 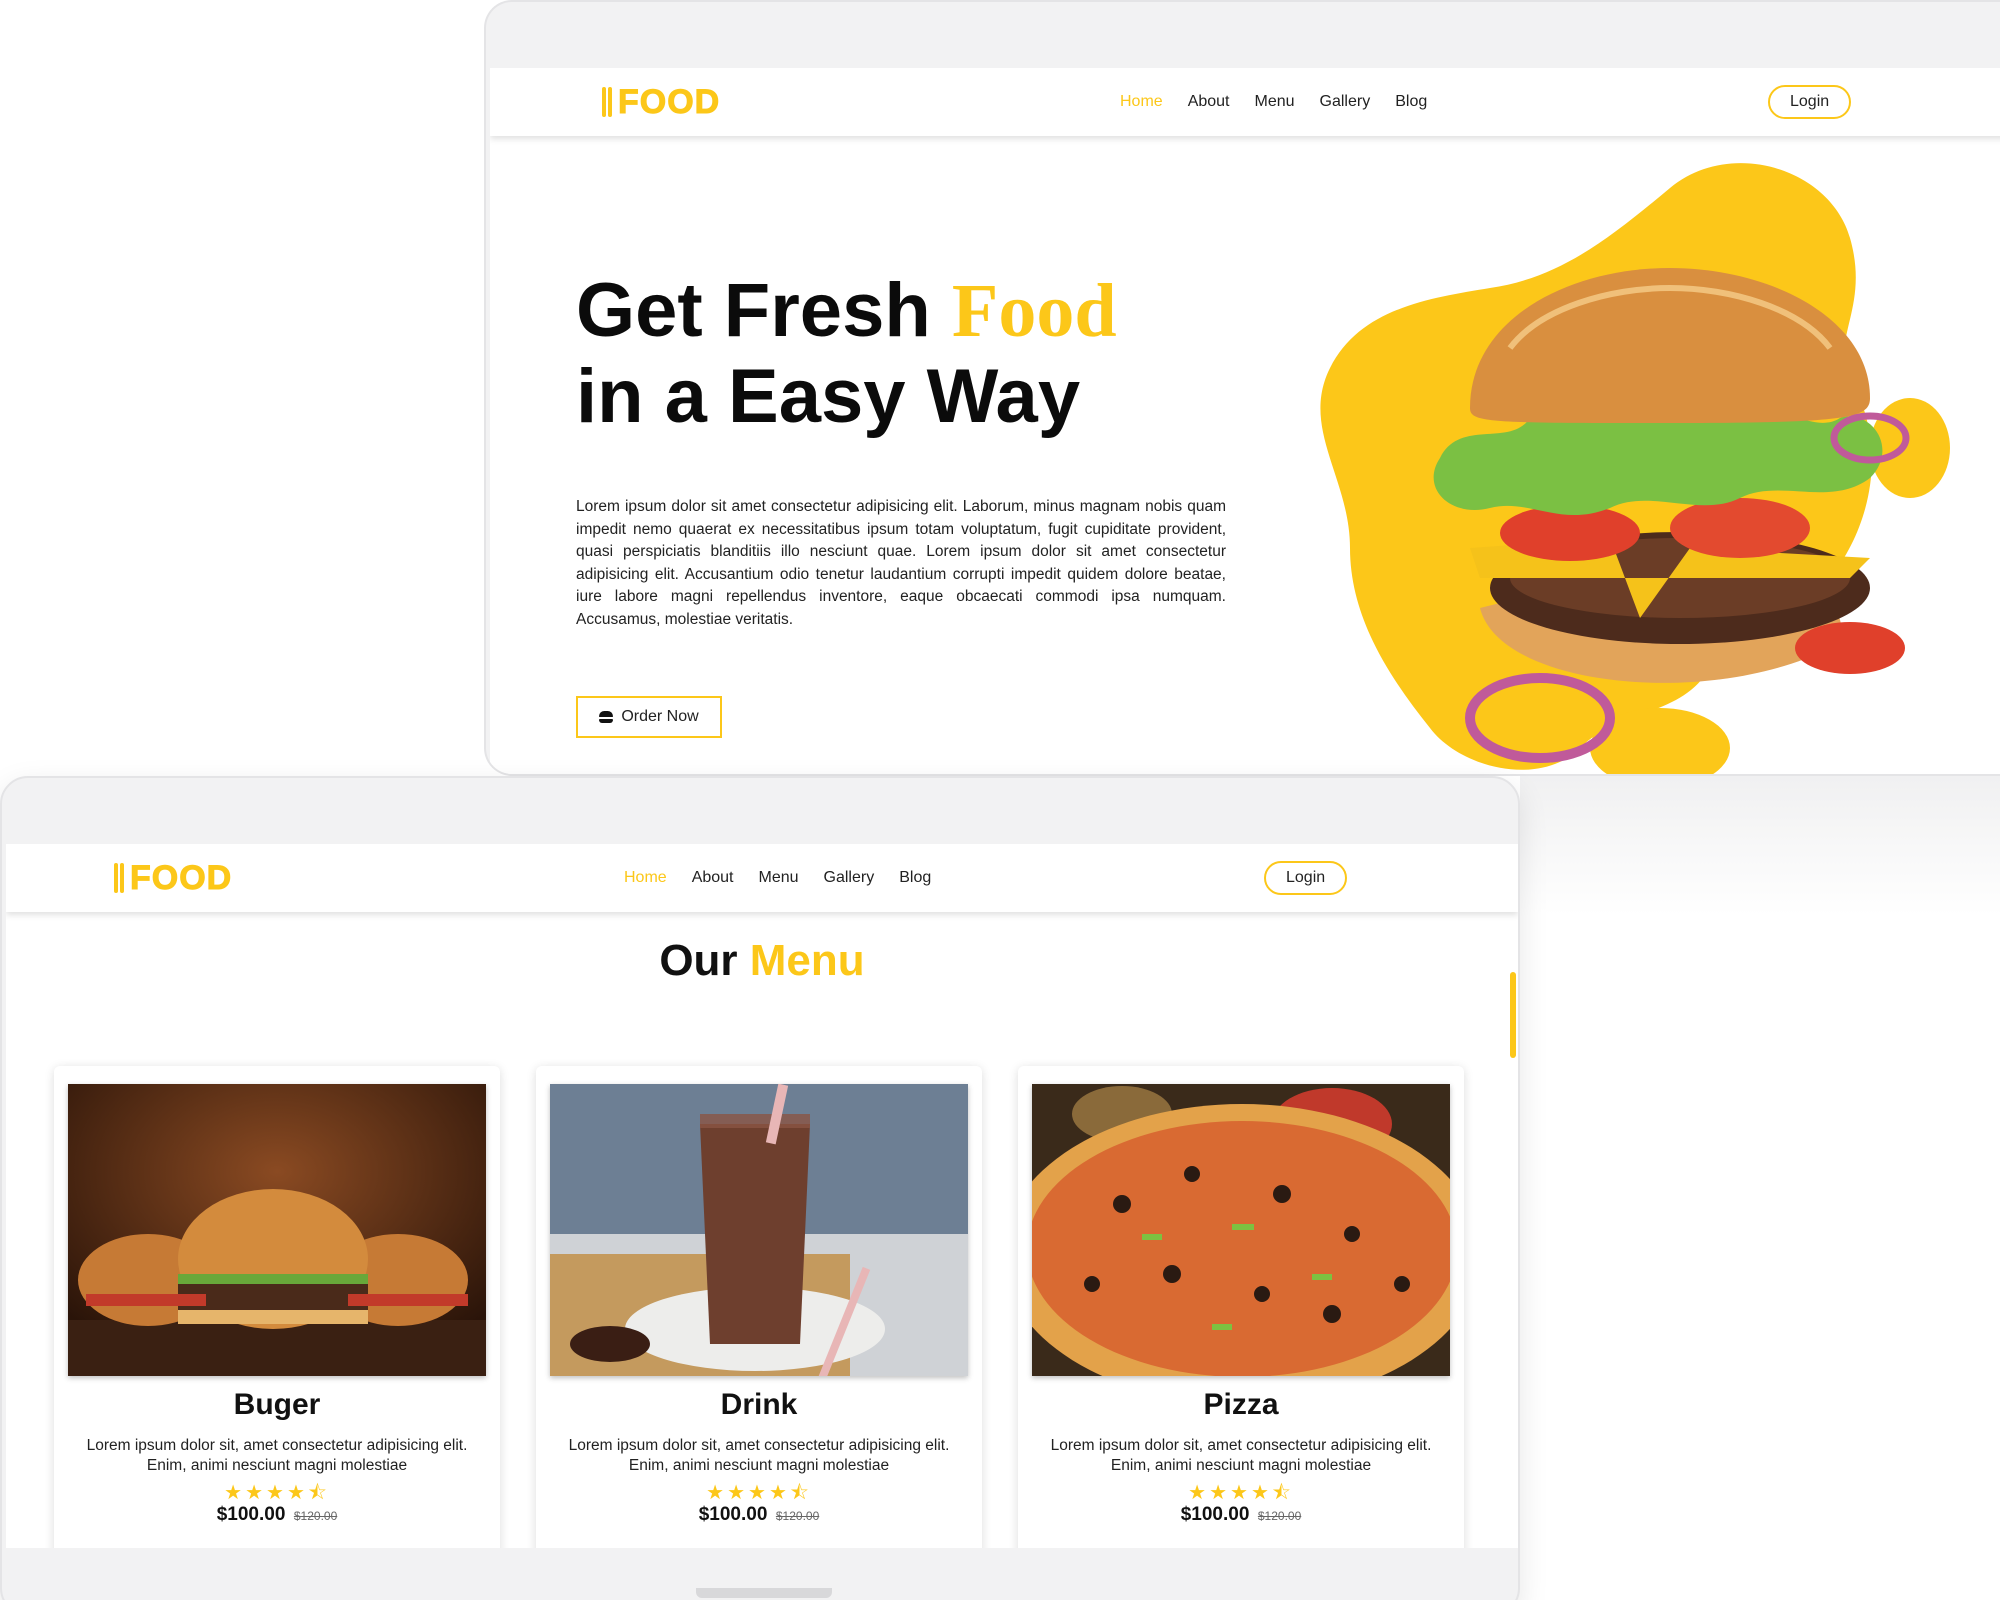 I want to click on order-now-label: Order Now, so click(x=660, y=716).